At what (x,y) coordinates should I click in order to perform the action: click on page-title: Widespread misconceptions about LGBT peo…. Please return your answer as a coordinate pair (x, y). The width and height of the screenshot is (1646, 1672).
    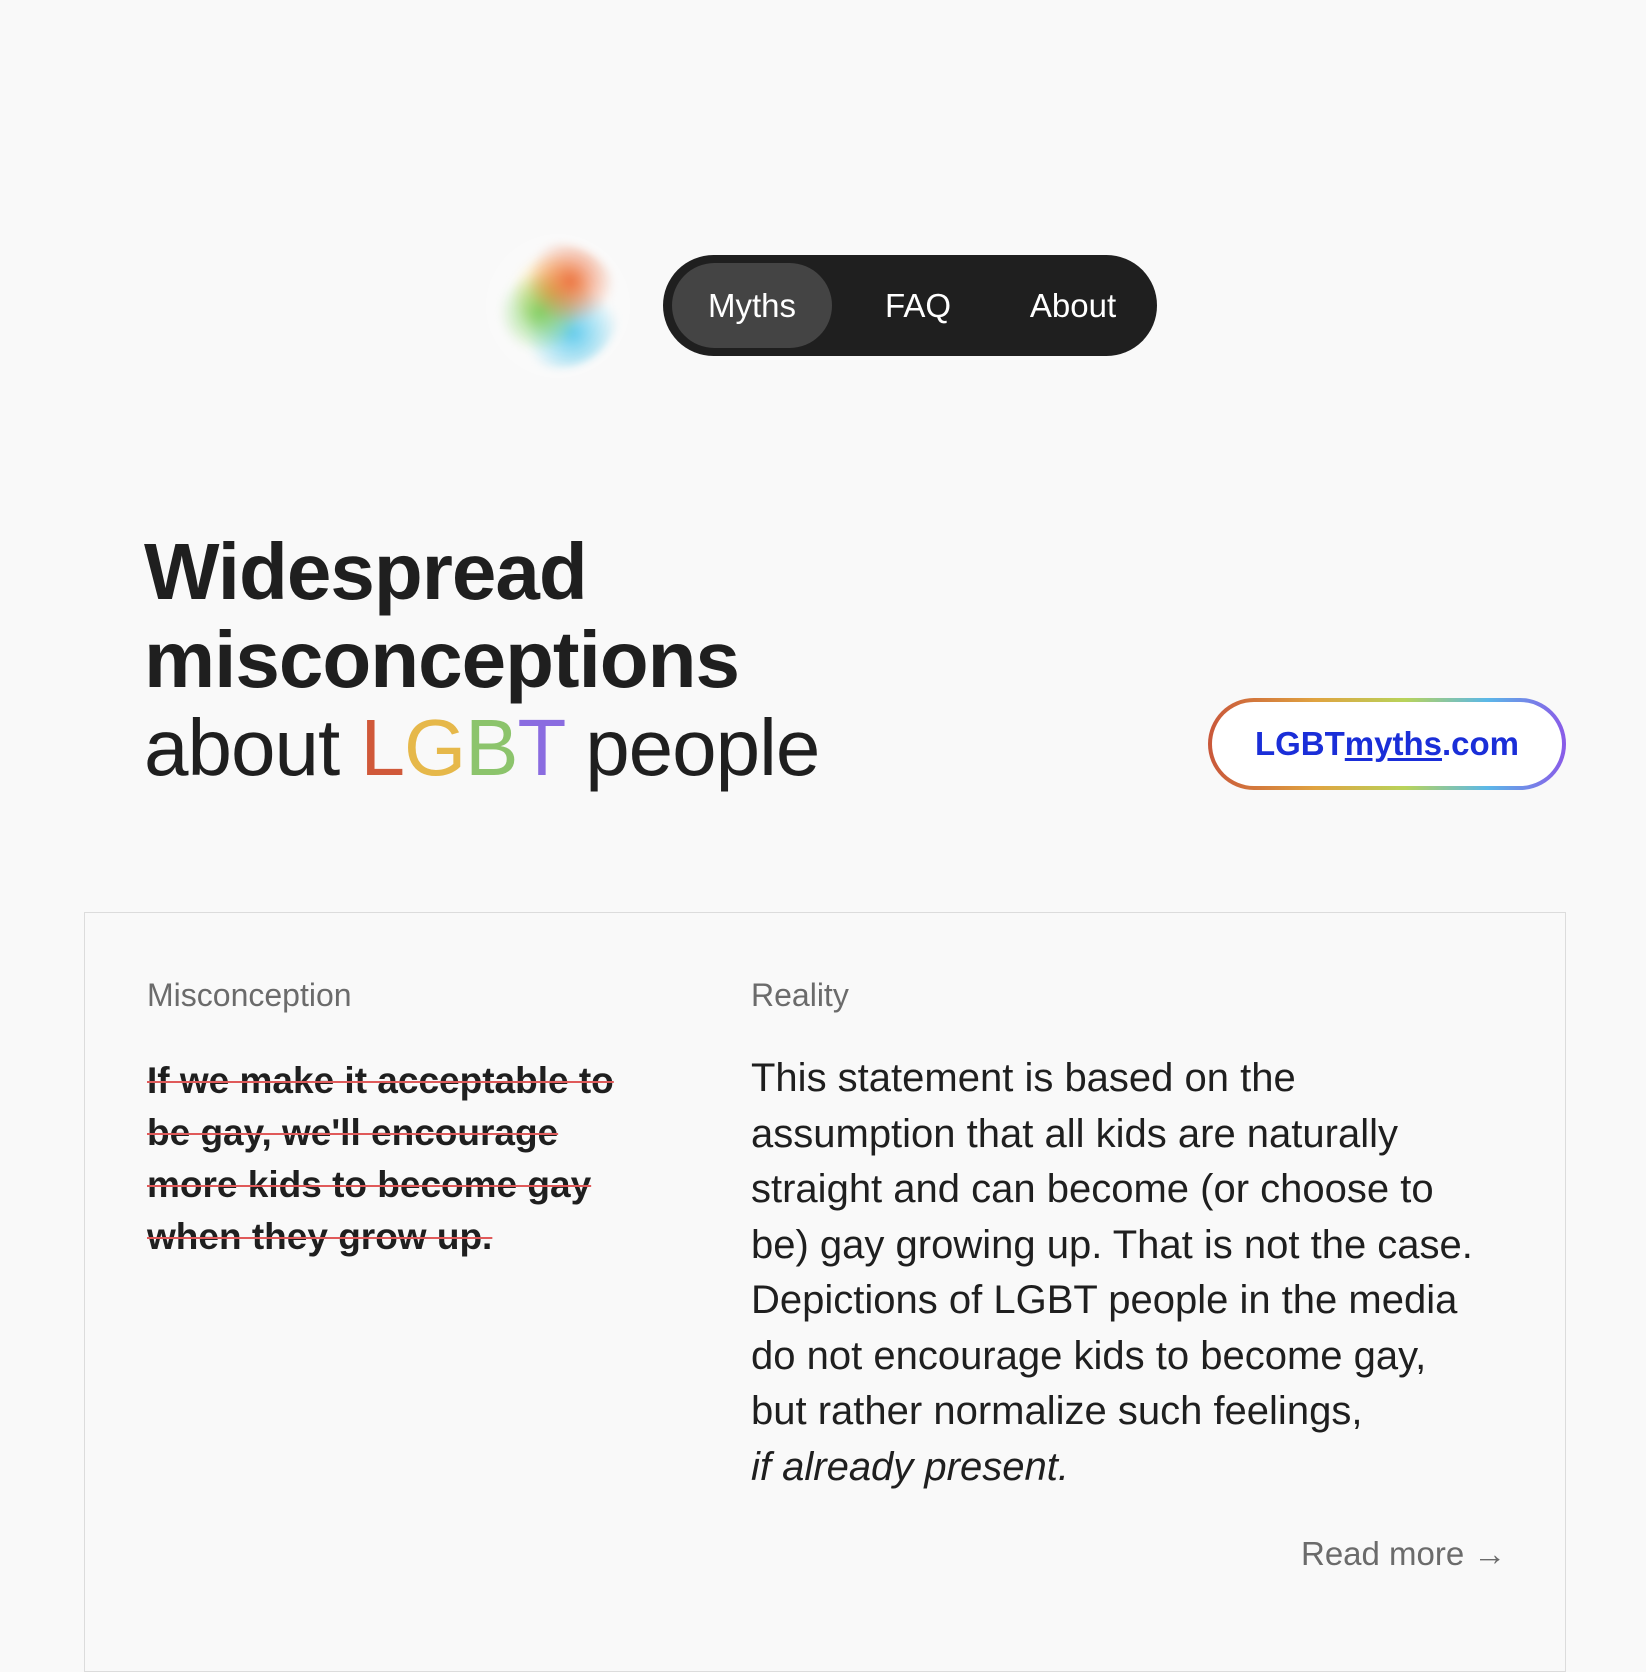
    Looking at the image, I should click on (594, 660).